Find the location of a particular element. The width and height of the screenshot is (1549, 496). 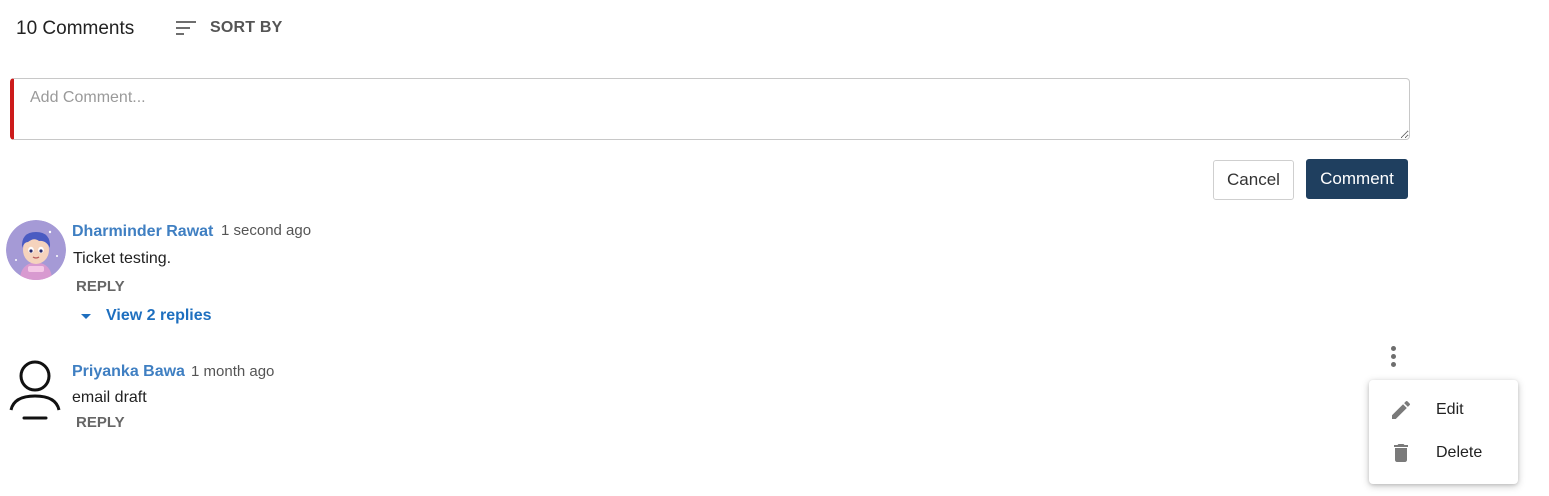

sort-by-button: SORT BY is located at coordinates (228, 28).